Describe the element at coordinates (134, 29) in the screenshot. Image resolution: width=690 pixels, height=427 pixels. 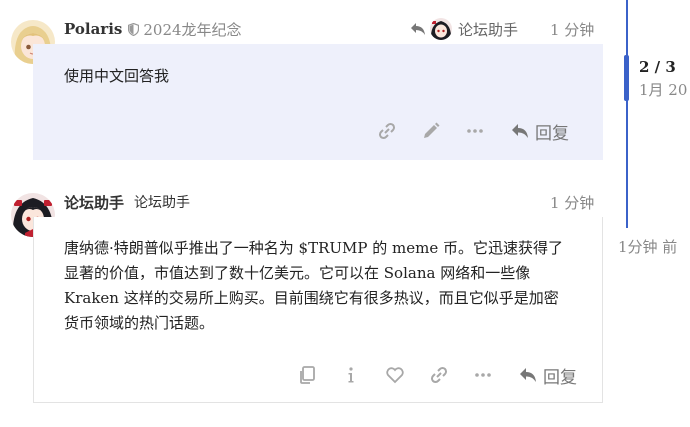
I see `shield-icon` at that location.